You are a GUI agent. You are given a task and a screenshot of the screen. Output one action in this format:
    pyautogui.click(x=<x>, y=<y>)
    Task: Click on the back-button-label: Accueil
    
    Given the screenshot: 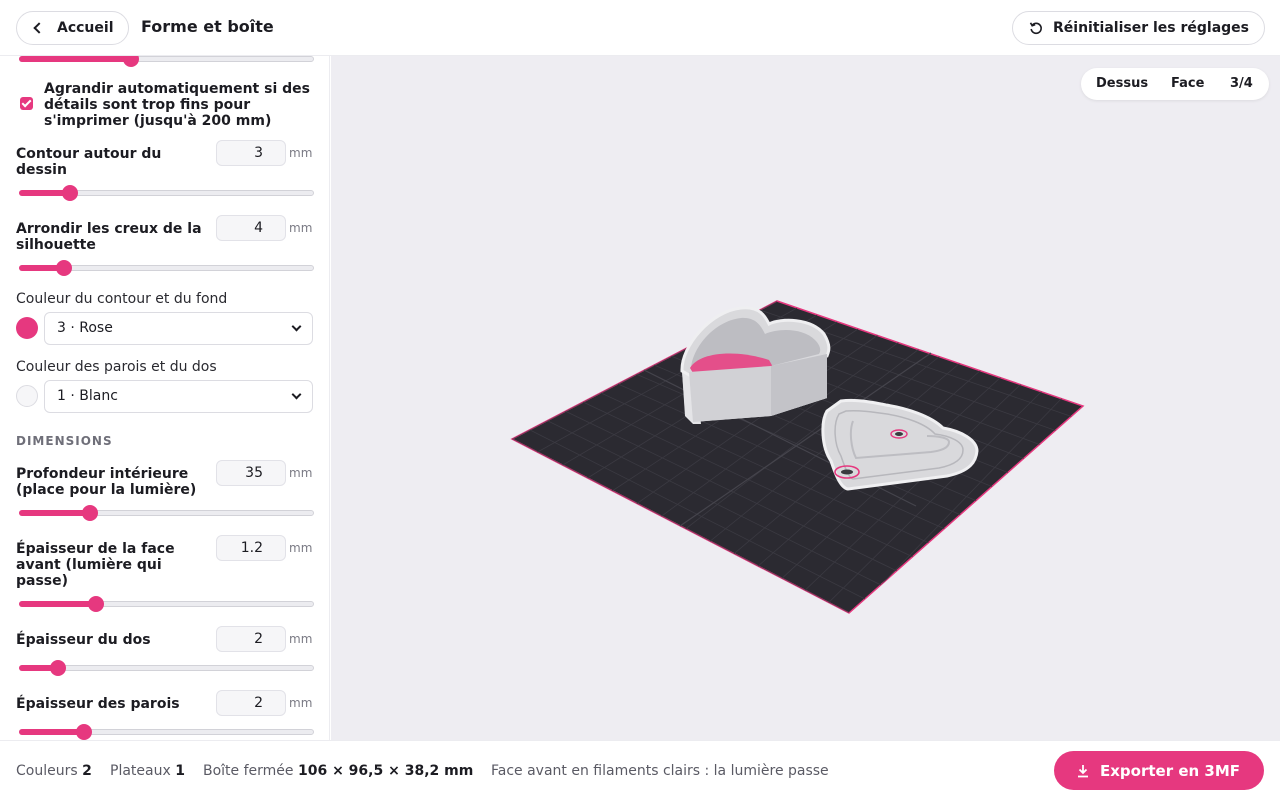 What is the action you would take?
    pyautogui.click(x=85, y=28)
    